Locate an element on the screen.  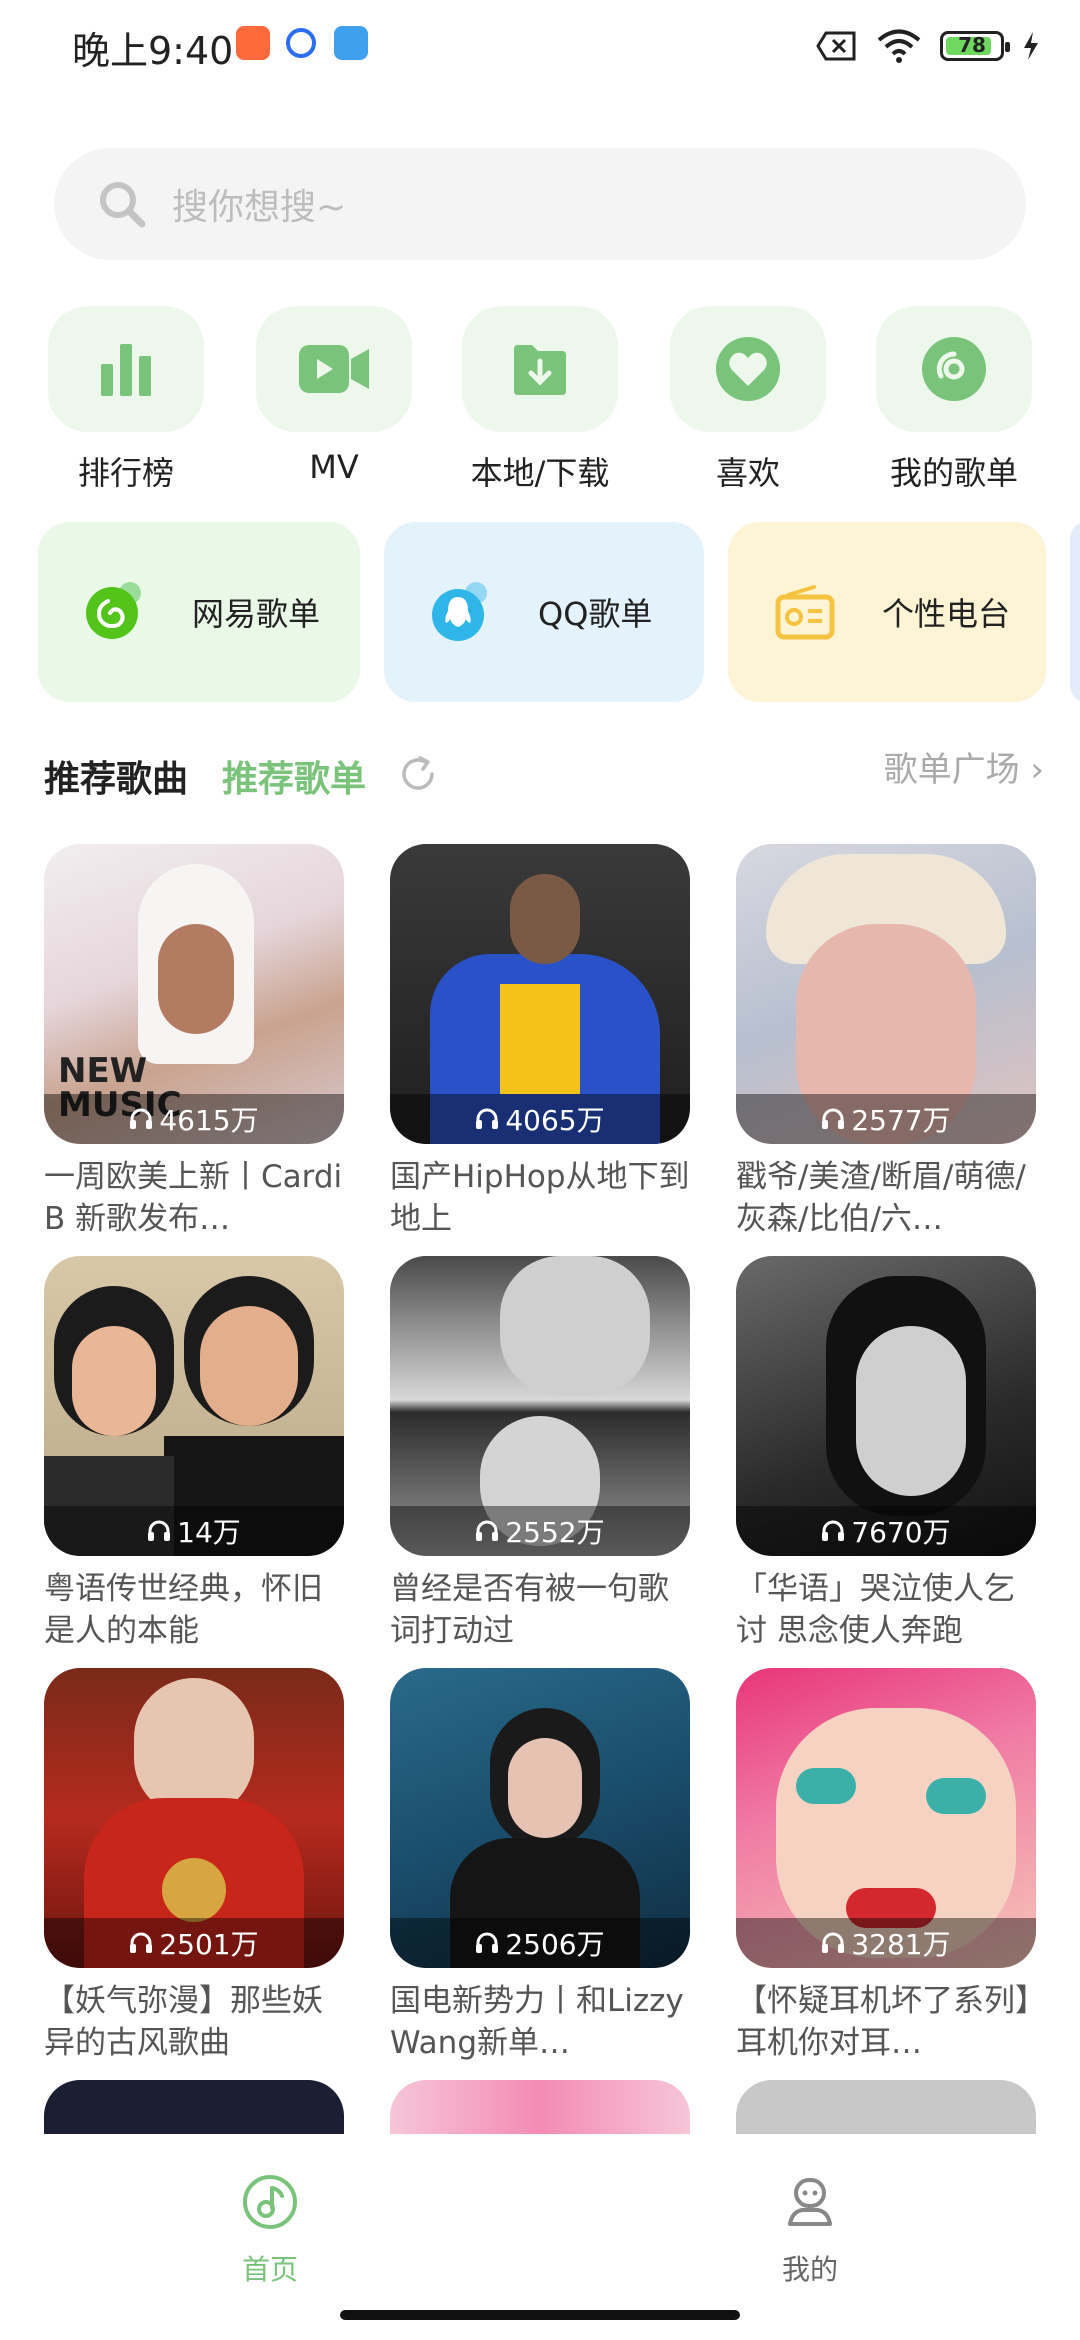
source-label: QQ歌单 is located at coordinates (595, 614).